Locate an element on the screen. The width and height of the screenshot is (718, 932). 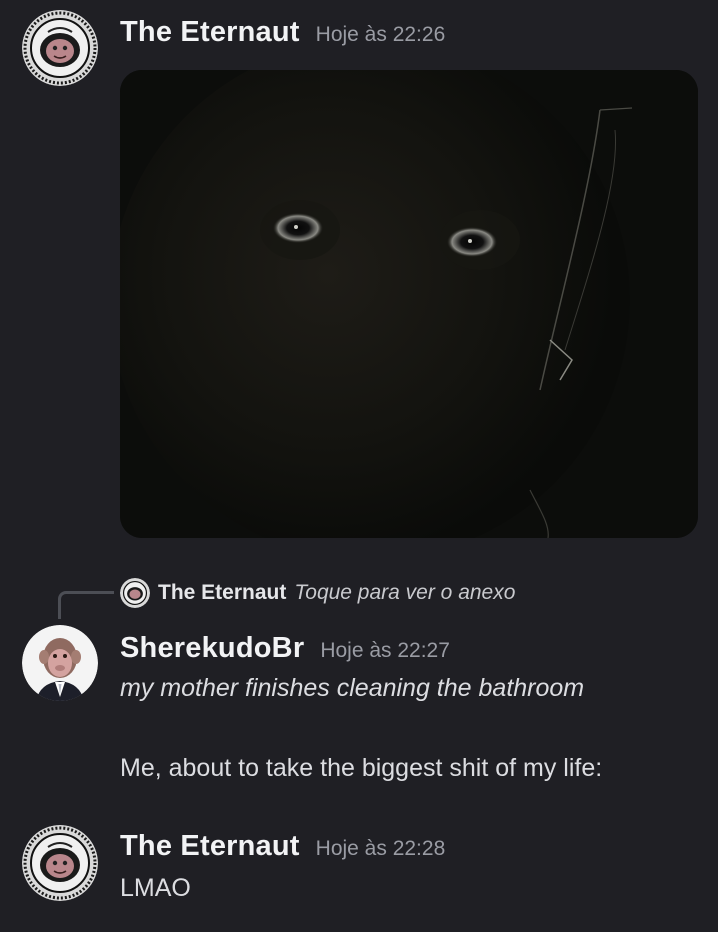
message-header: The Eternaut Hoje às 22:28 is located at coordinates (282, 846).